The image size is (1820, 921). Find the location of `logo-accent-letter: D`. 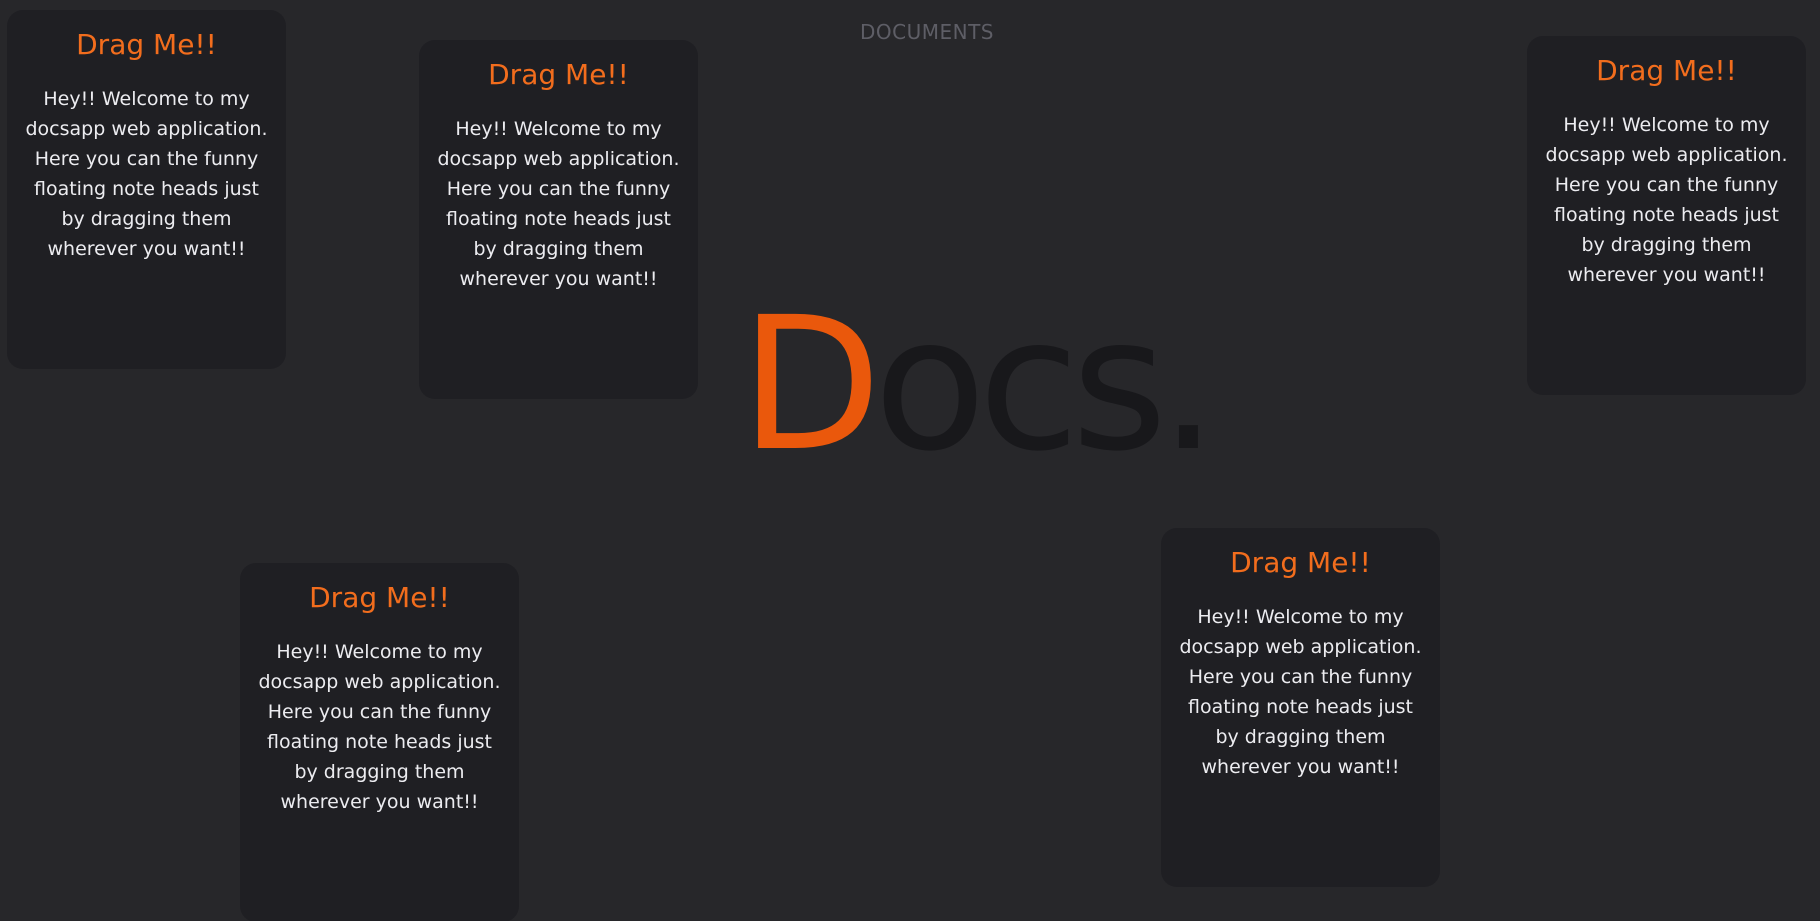

logo-accent-letter: D is located at coordinates (811, 385).